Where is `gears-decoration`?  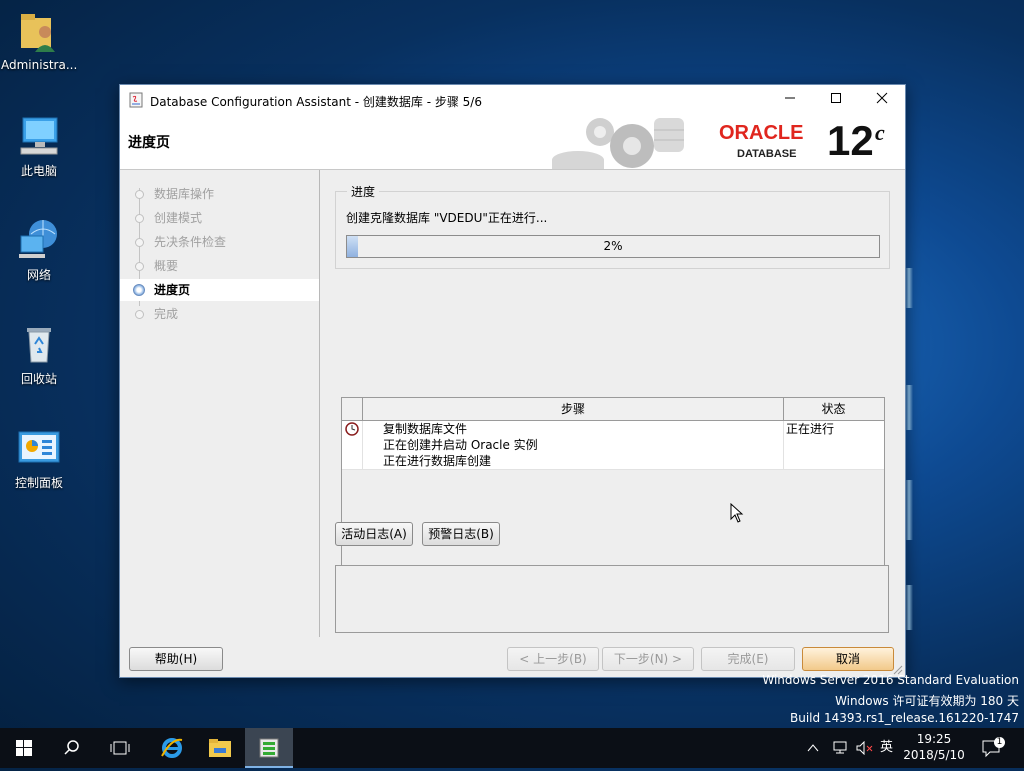
gears-decoration is located at coordinates (618, 143).